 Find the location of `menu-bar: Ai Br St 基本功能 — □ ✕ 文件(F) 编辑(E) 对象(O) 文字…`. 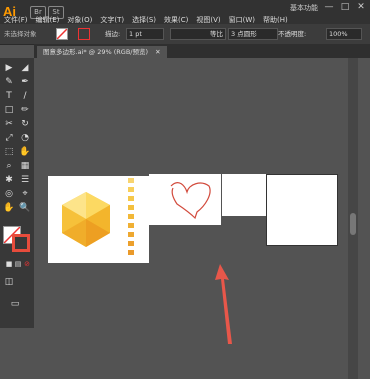

menu-bar: Ai Br St 基本功能 — □ ✕ 文件(F) 编辑(E) 对象(O) 文字… is located at coordinates (185, 12).